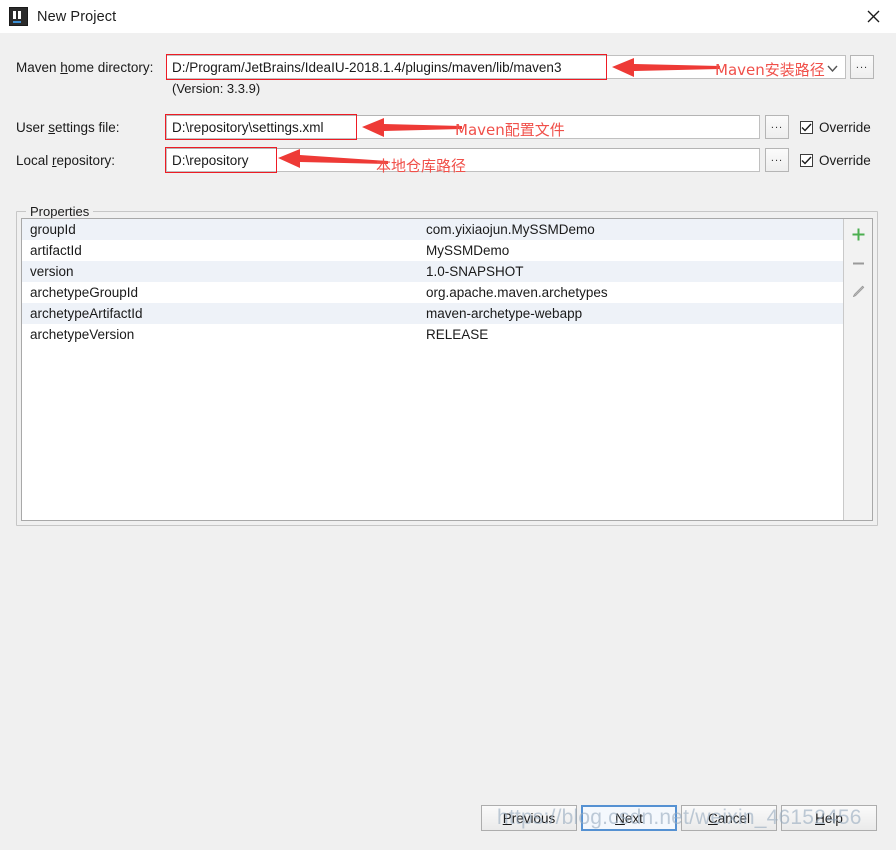 The width and height of the screenshot is (896, 850). What do you see at coordinates (86, 313) in the screenshot?
I see `property-key: archetypeArtifactId` at bounding box center [86, 313].